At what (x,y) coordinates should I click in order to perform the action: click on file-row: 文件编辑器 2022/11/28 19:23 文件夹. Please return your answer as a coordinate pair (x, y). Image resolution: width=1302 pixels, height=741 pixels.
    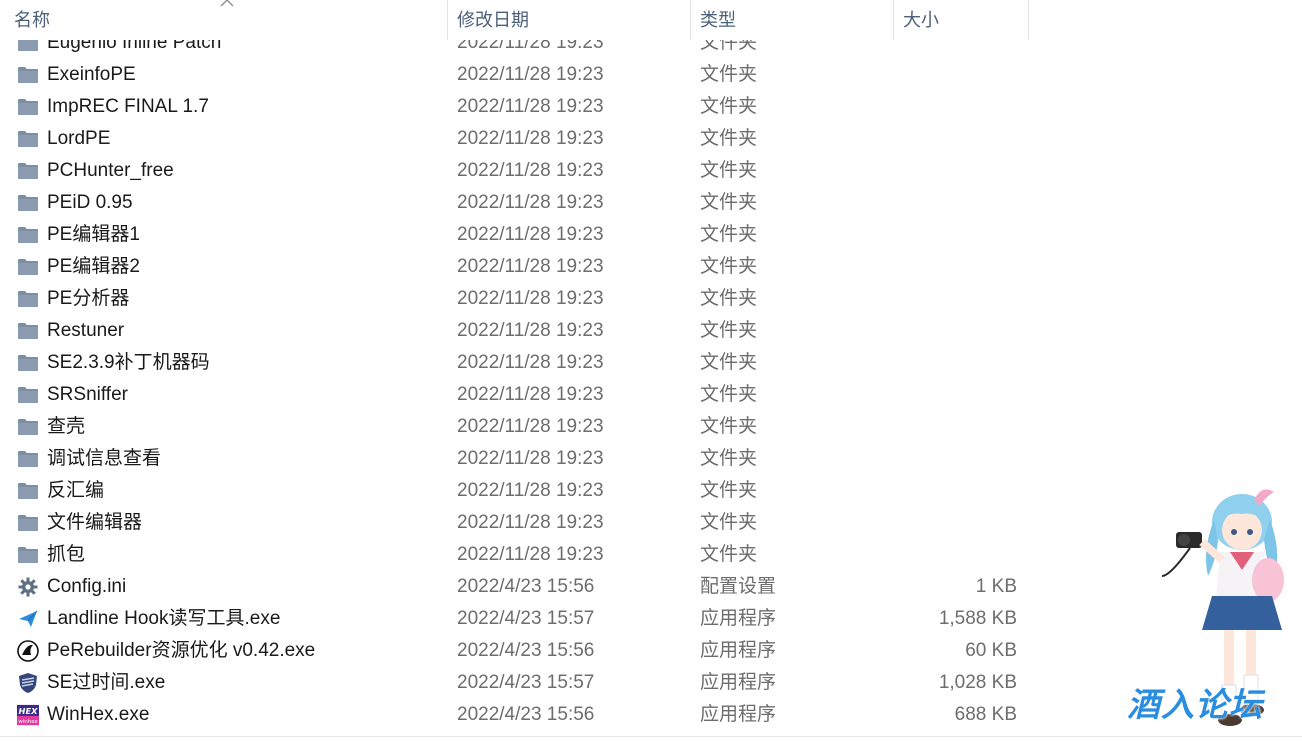
    Looking at the image, I should click on (651, 523).